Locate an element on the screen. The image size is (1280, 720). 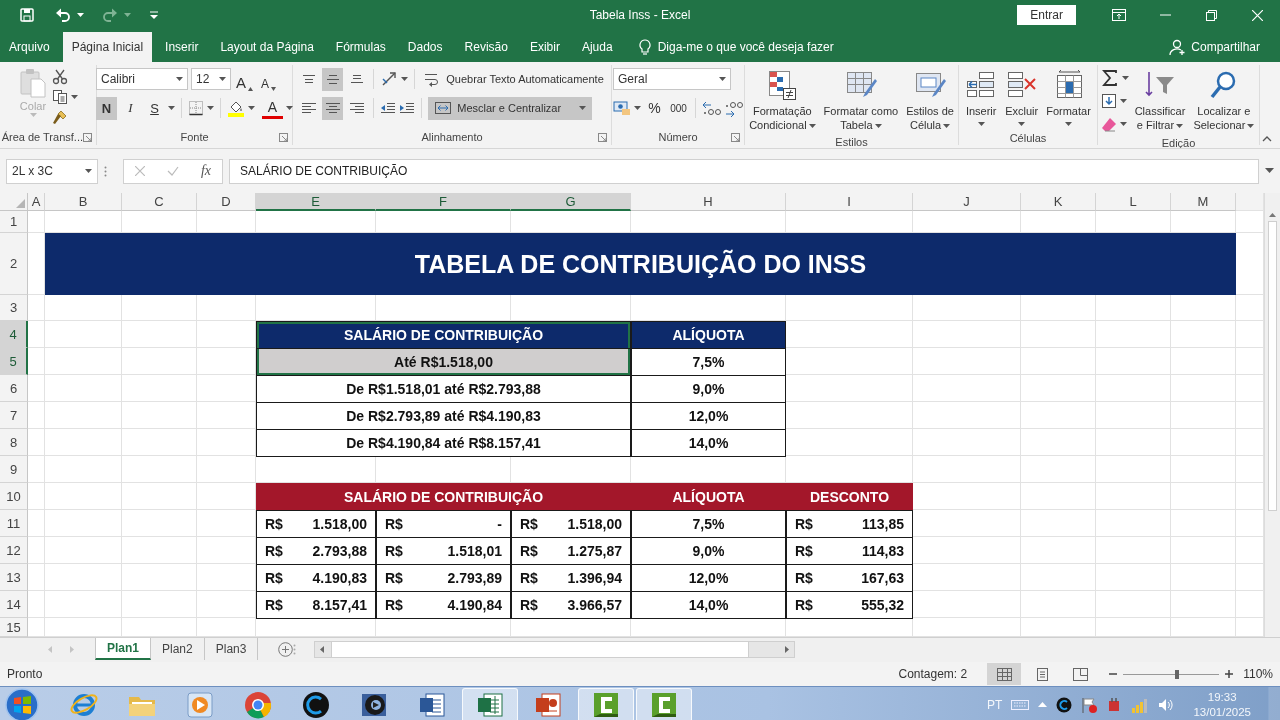
column-header: L is located at coordinates (1133, 202).